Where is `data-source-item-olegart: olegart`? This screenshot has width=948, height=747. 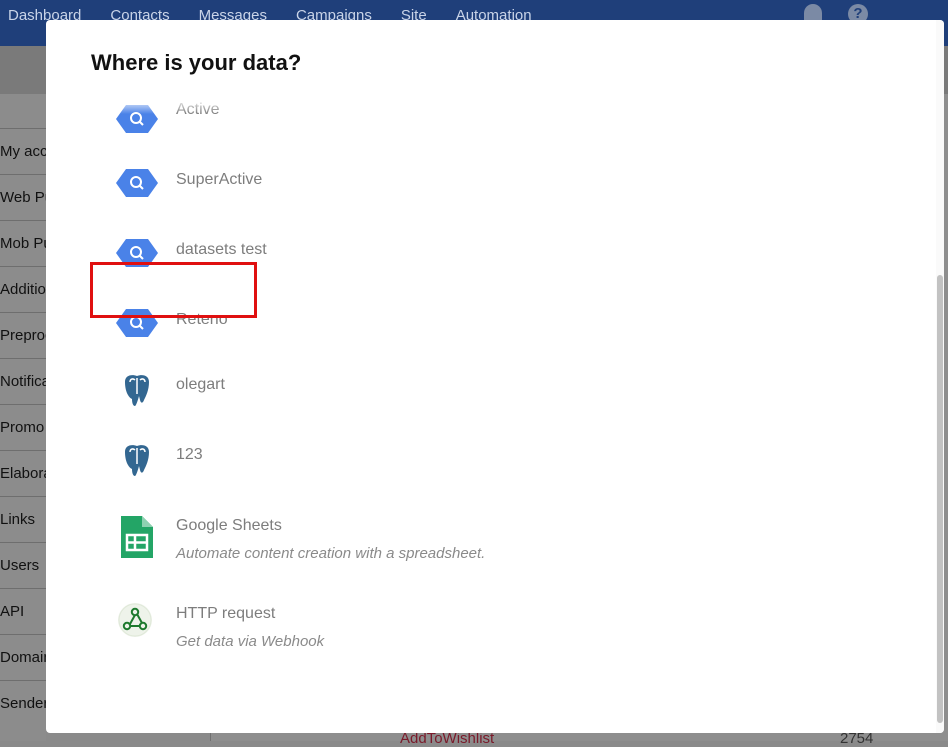
data-source-item-olegart: olegart is located at coordinates (416, 395).